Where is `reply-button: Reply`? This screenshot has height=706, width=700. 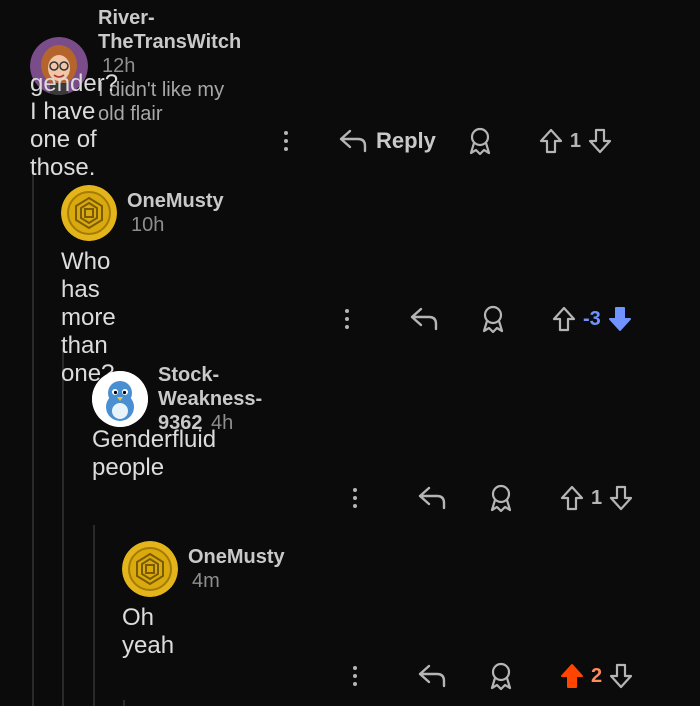
reply-button: Reply is located at coordinates (387, 141).